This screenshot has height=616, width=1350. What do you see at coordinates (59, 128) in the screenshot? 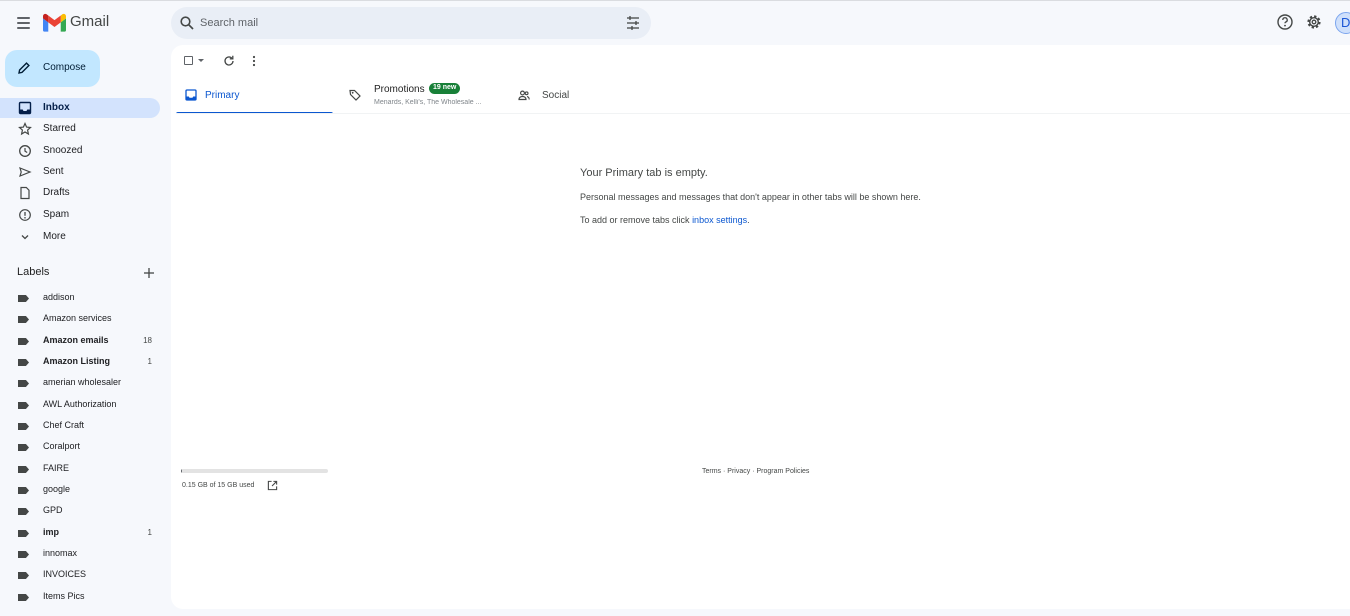
I see `nav-label: Starred` at bounding box center [59, 128].